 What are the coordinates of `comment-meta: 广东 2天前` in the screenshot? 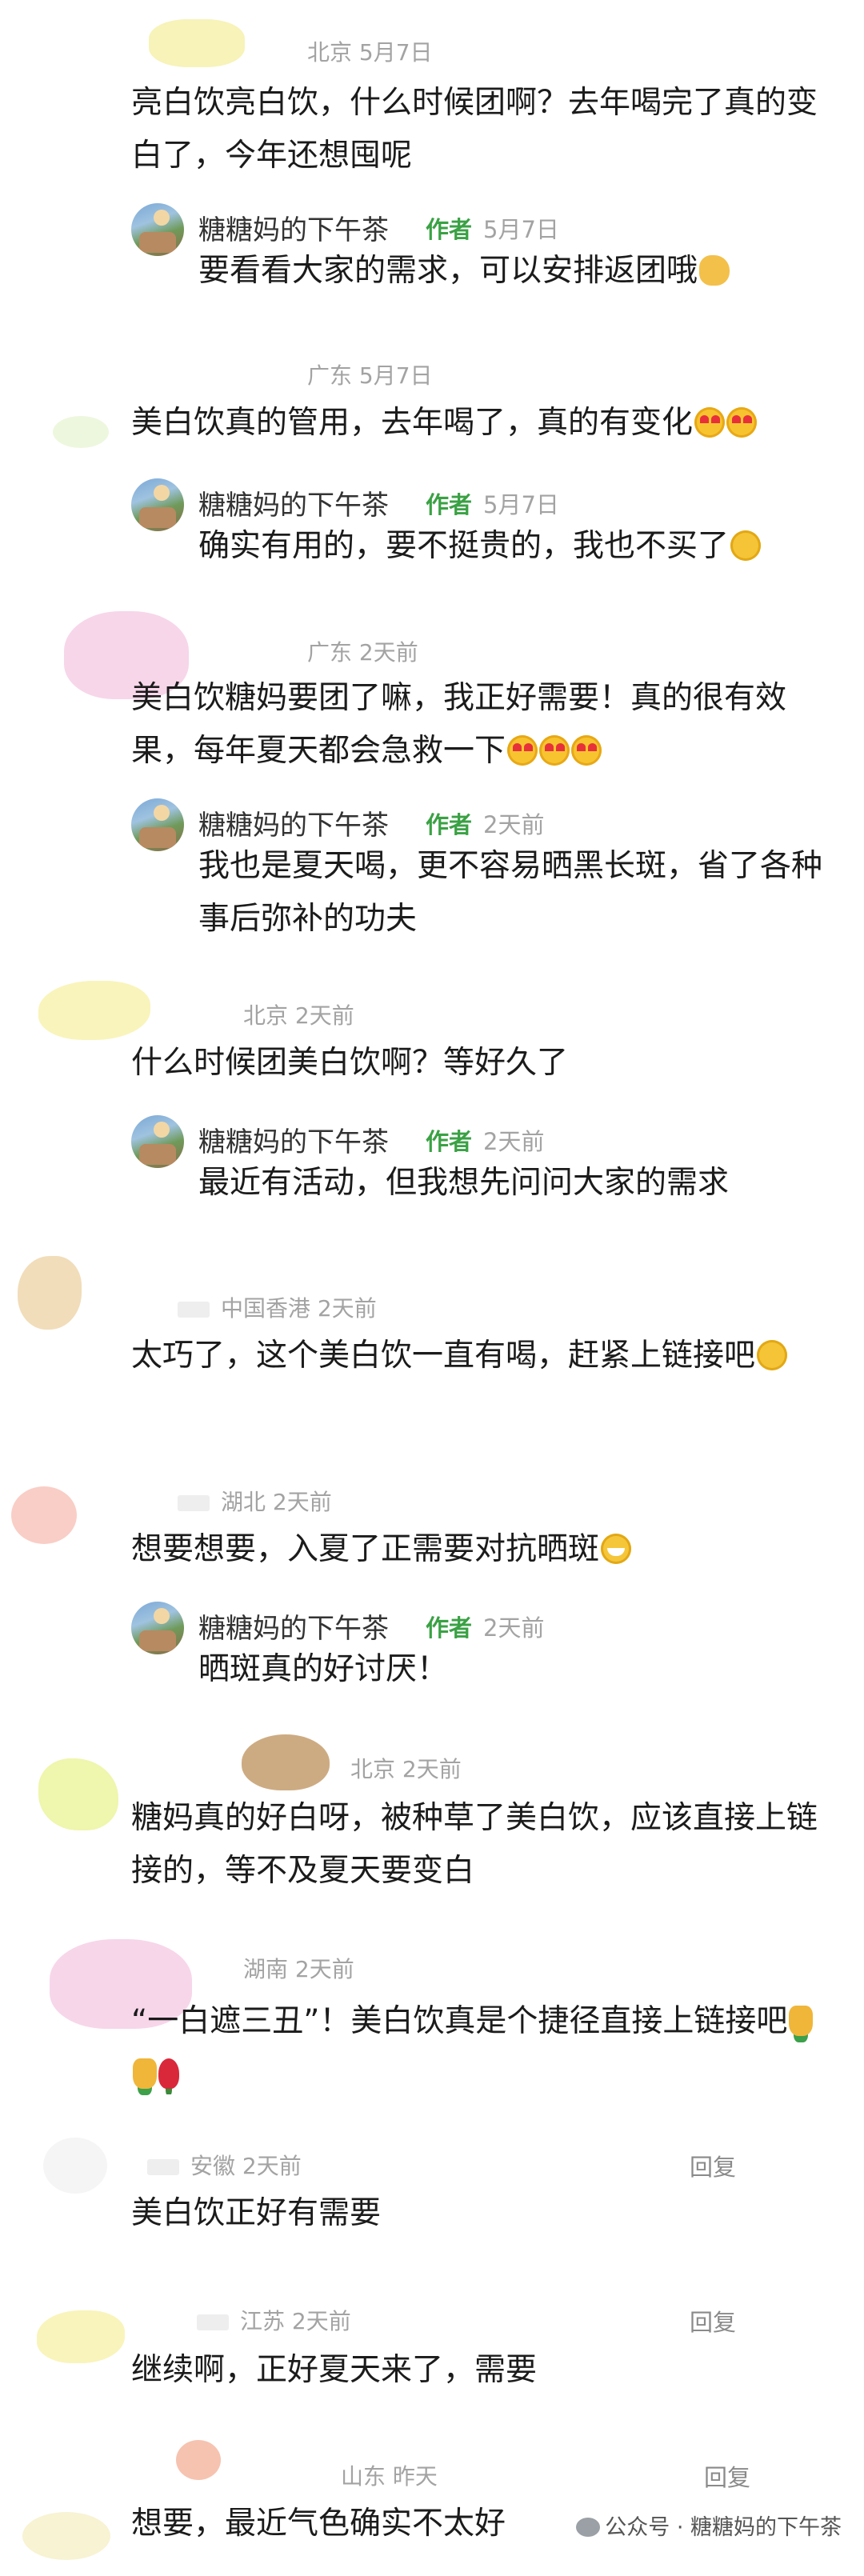 It's located at (362, 652).